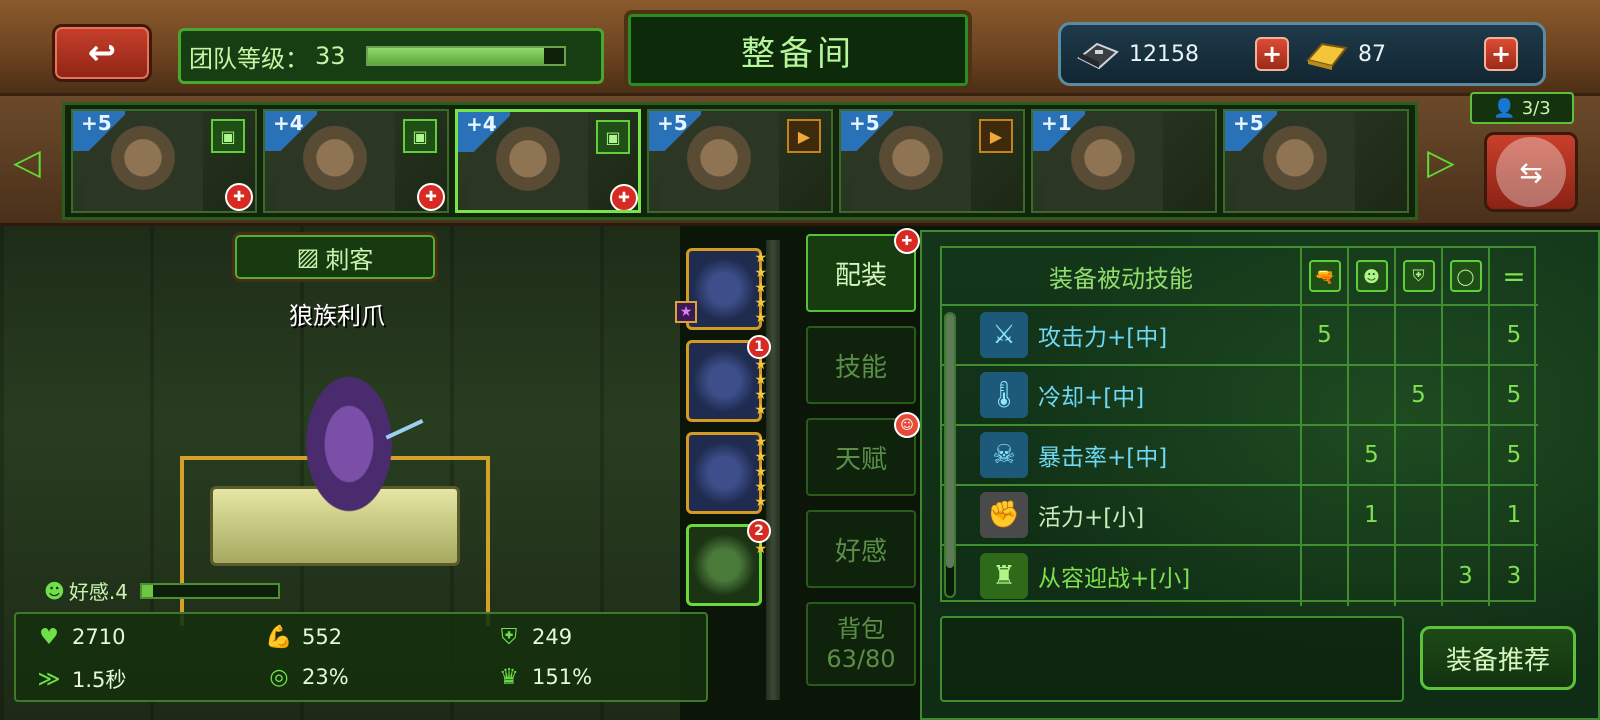 The image size is (1600, 720). What do you see at coordinates (291, 131) in the screenshot?
I see `hero-rank: +4` at bounding box center [291, 131].